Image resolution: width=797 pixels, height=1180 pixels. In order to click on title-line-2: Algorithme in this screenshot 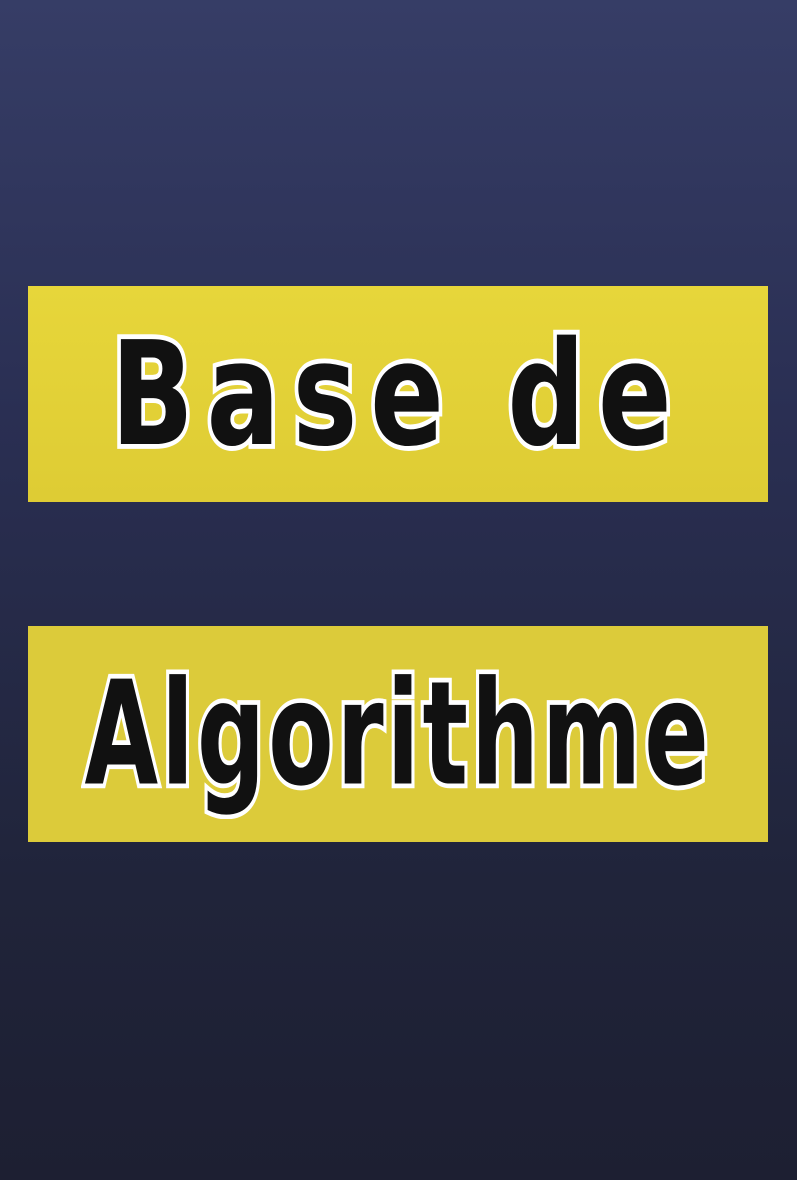, I will do `click(396, 734)`.